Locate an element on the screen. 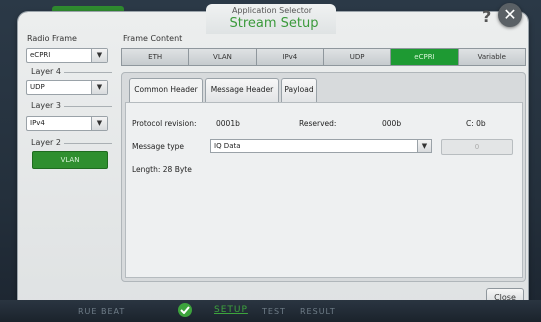  close-icon: ✕ is located at coordinates (510, 15).